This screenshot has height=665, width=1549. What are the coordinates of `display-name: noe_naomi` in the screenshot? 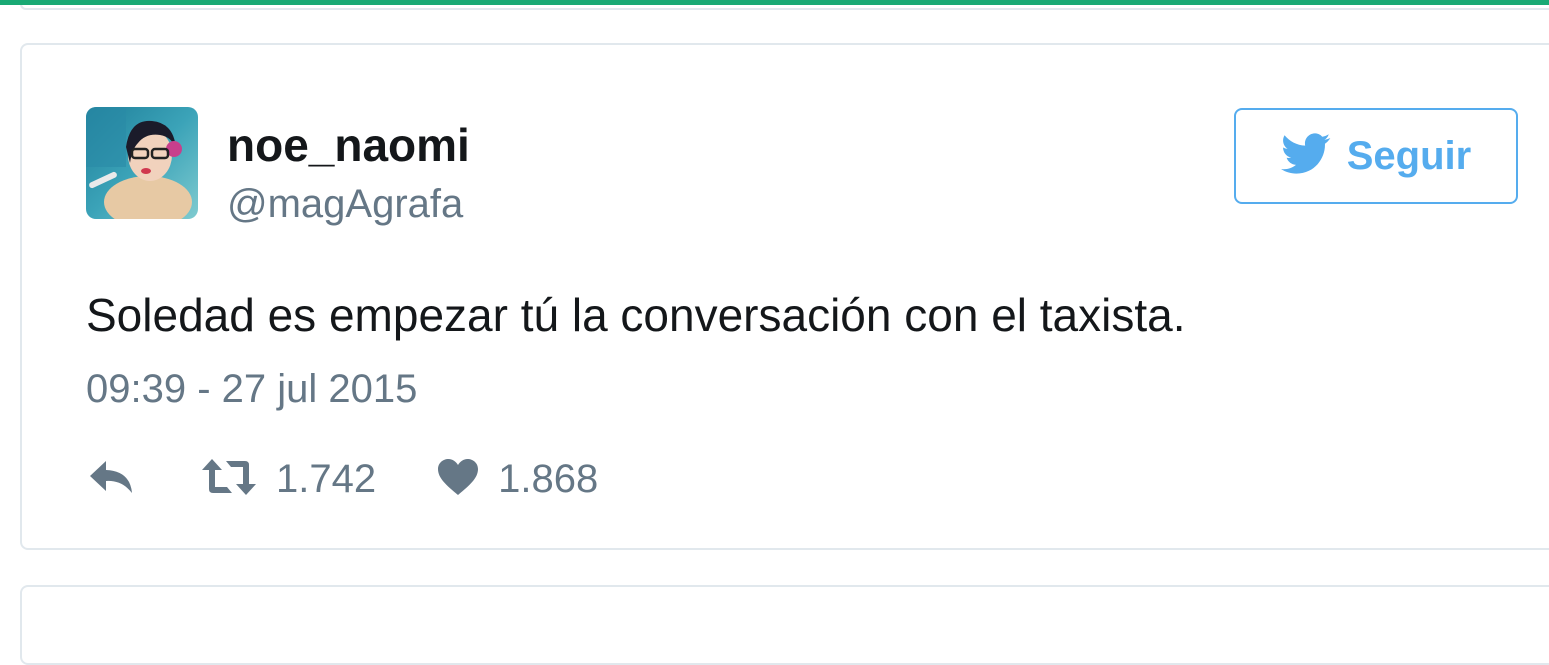 It's located at (348, 145).